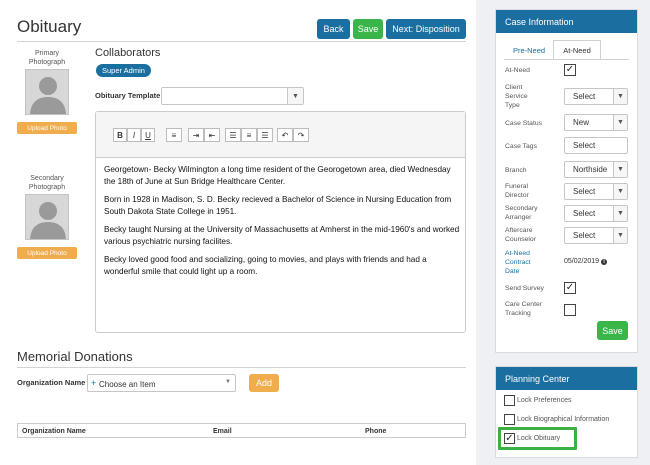  What do you see at coordinates (584, 96) in the screenshot?
I see `client-service-type-value: Select` at bounding box center [584, 96].